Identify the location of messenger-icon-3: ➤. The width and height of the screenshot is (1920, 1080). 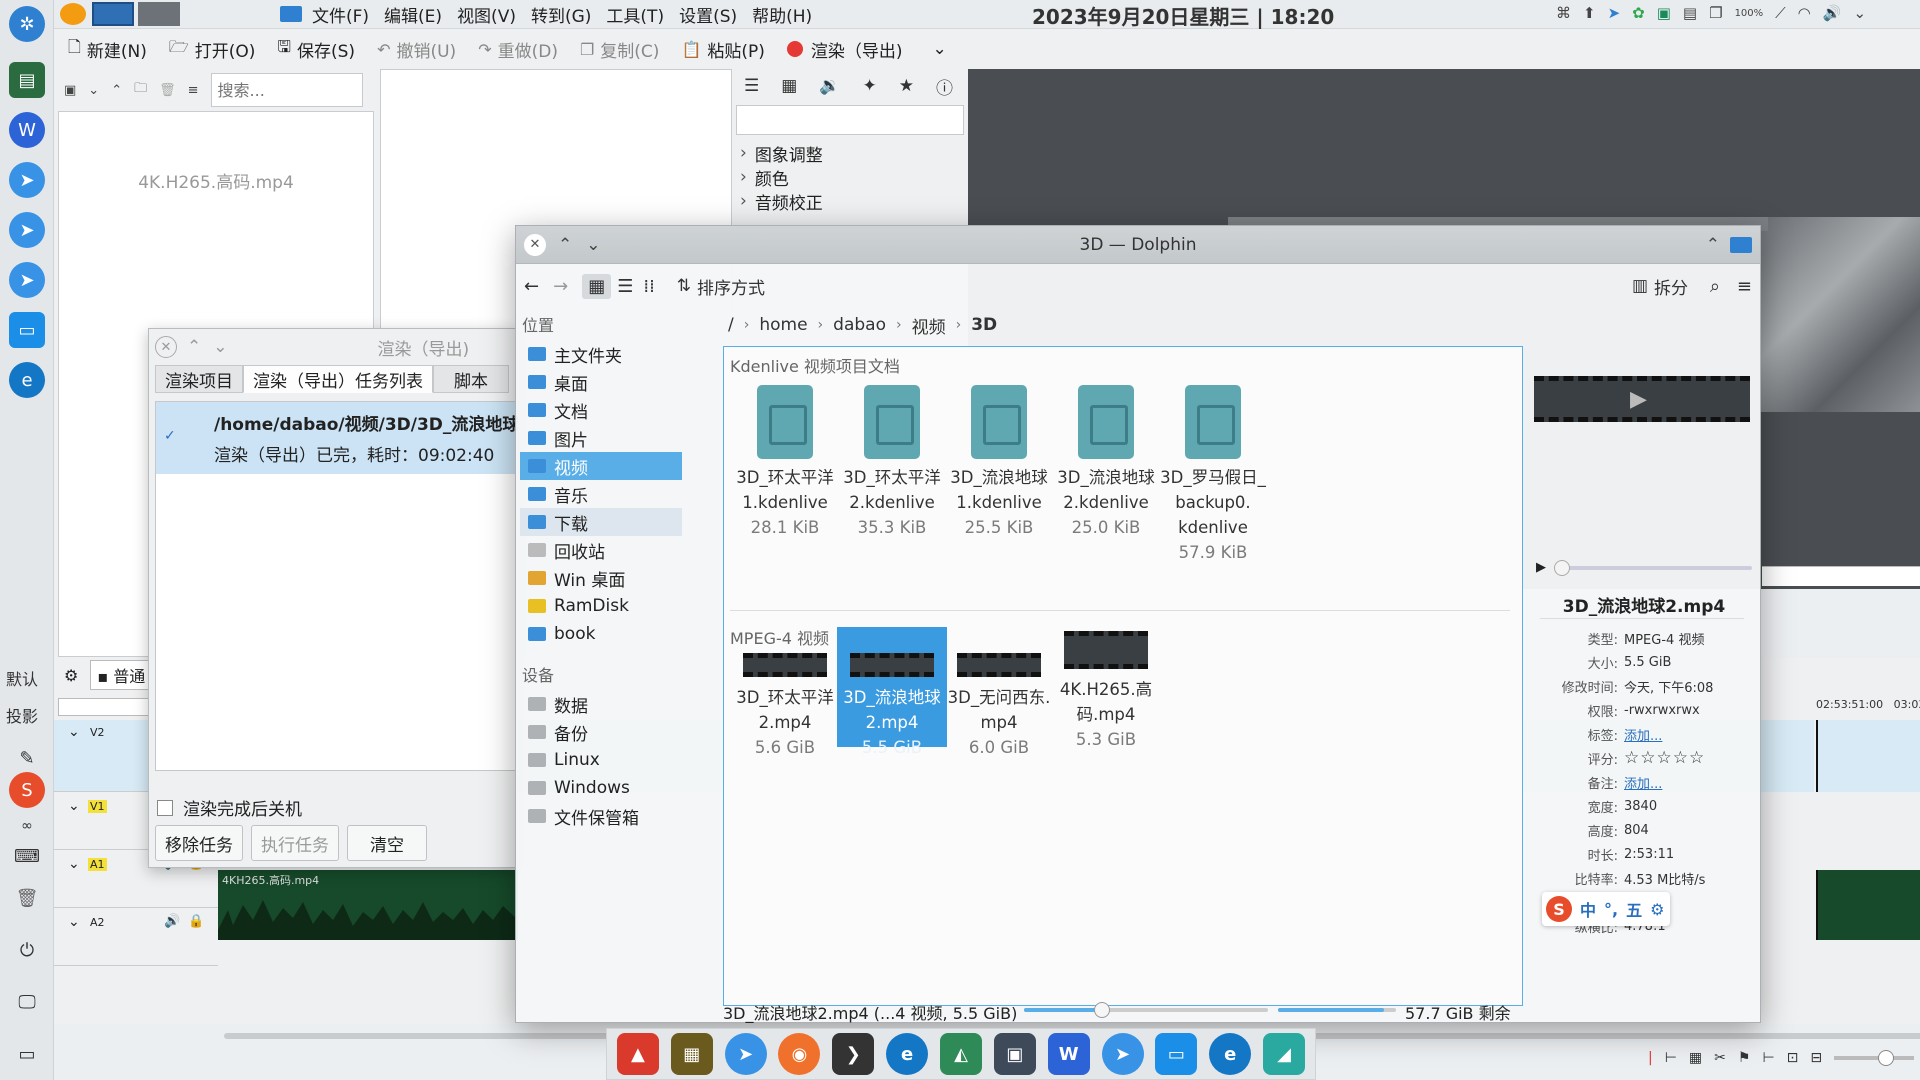
(27, 280).